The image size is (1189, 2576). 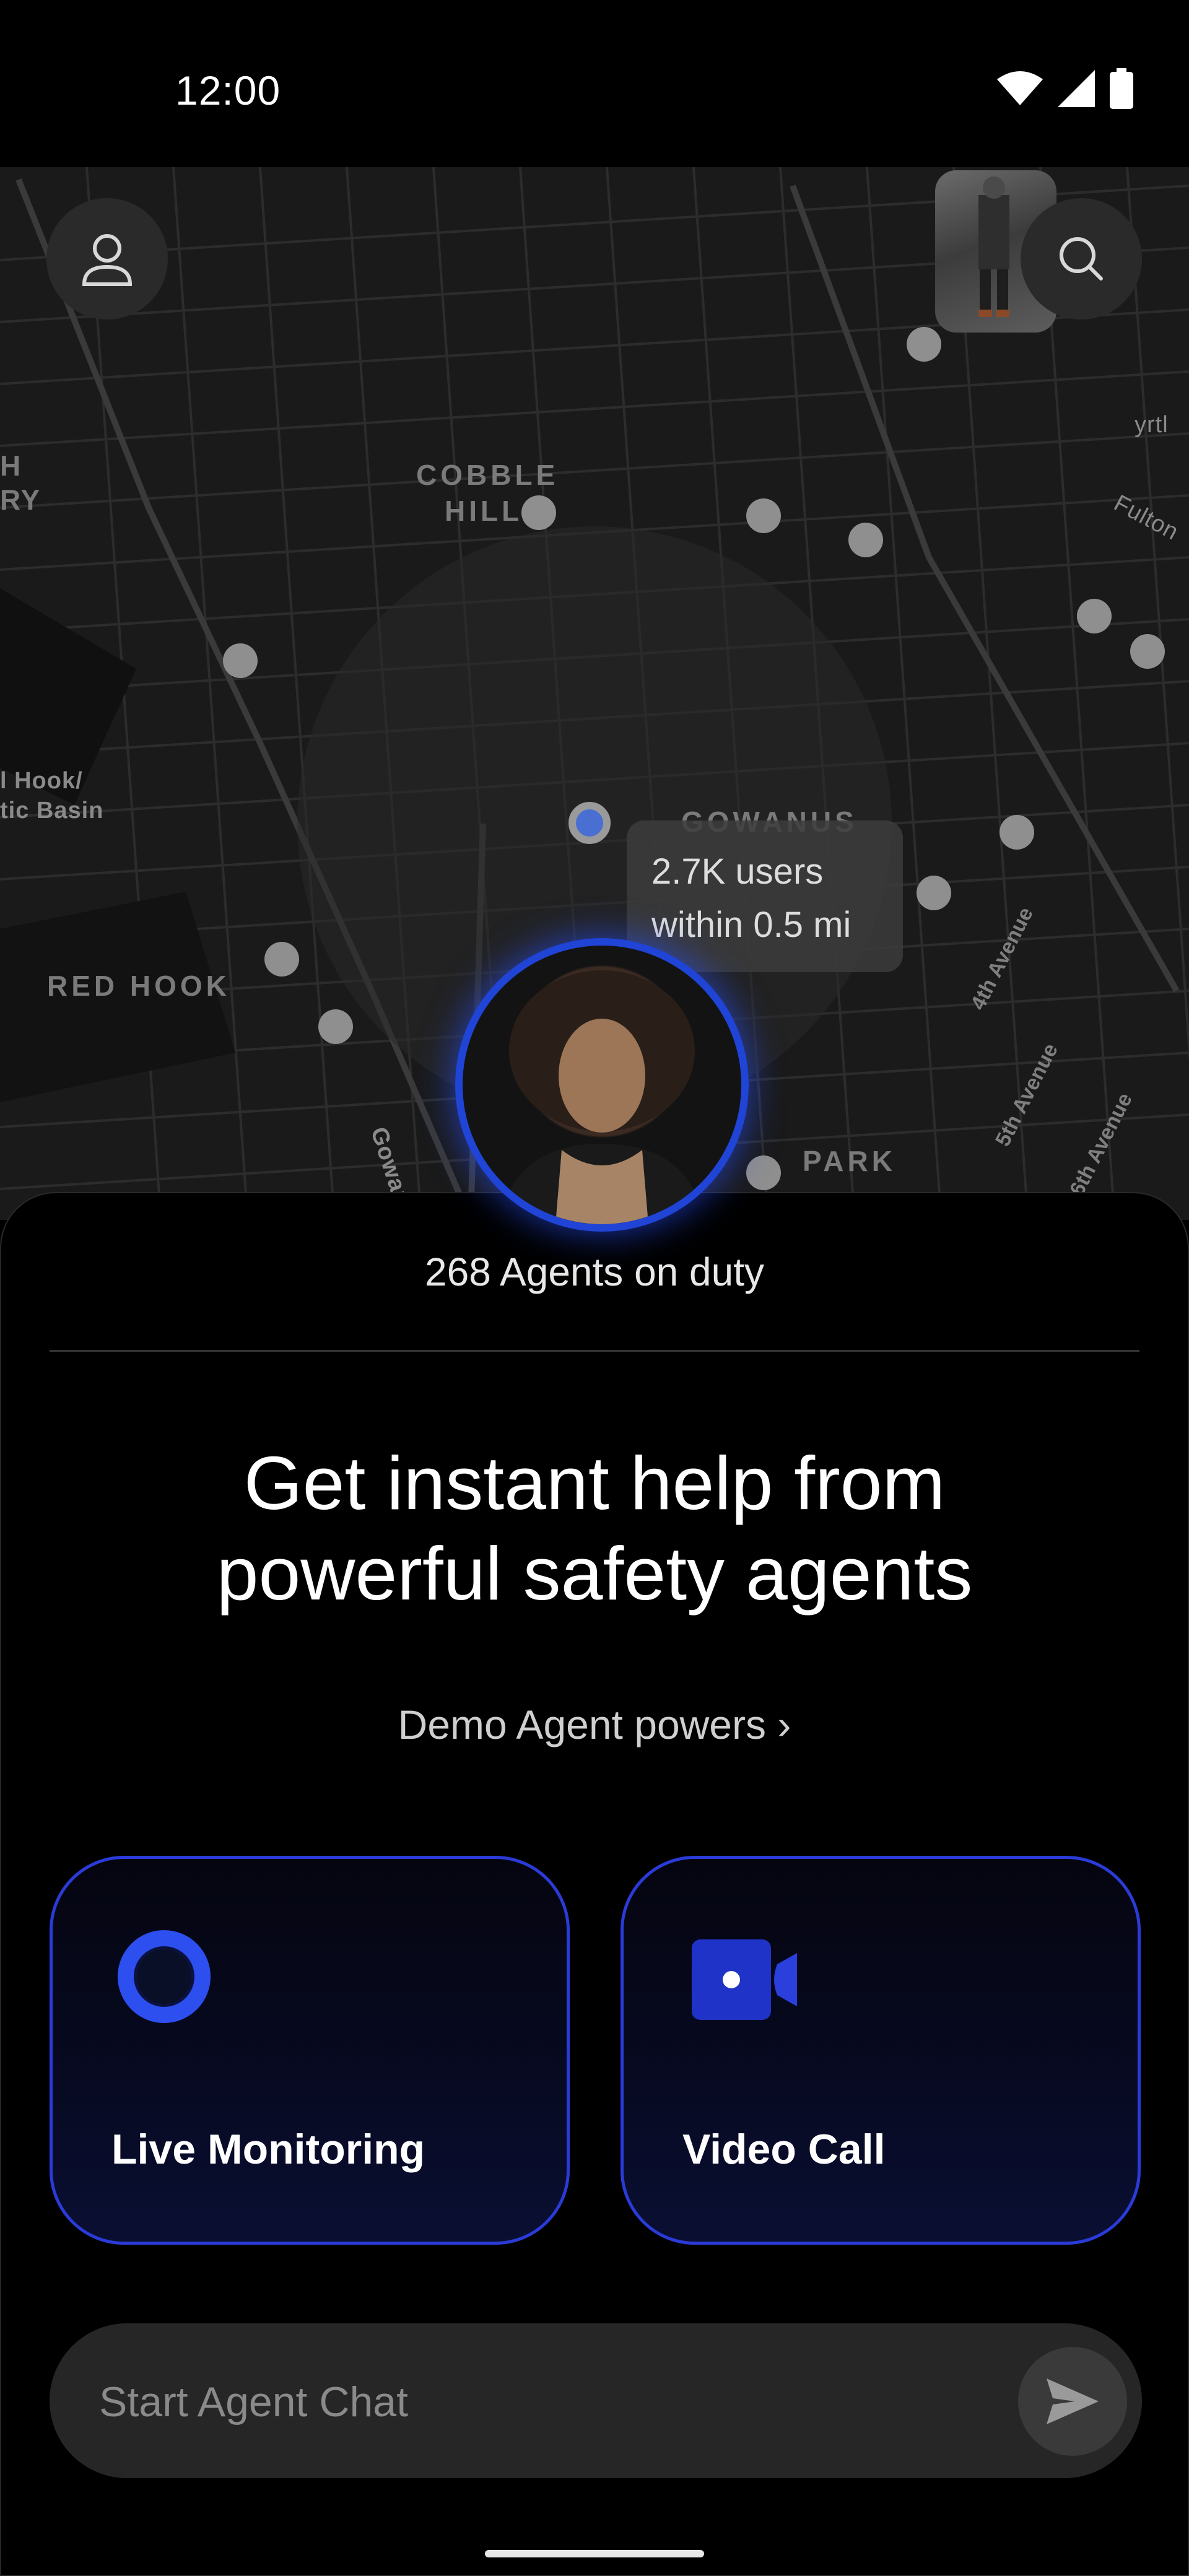 I want to click on send-button, so click(x=1072, y=2401).